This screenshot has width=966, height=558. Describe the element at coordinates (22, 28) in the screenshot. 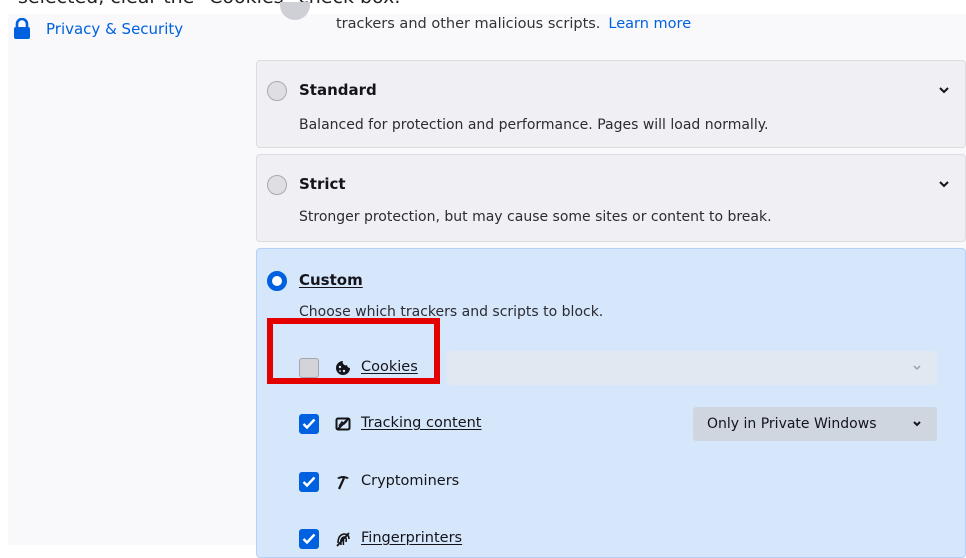

I see `lock-icon` at that location.